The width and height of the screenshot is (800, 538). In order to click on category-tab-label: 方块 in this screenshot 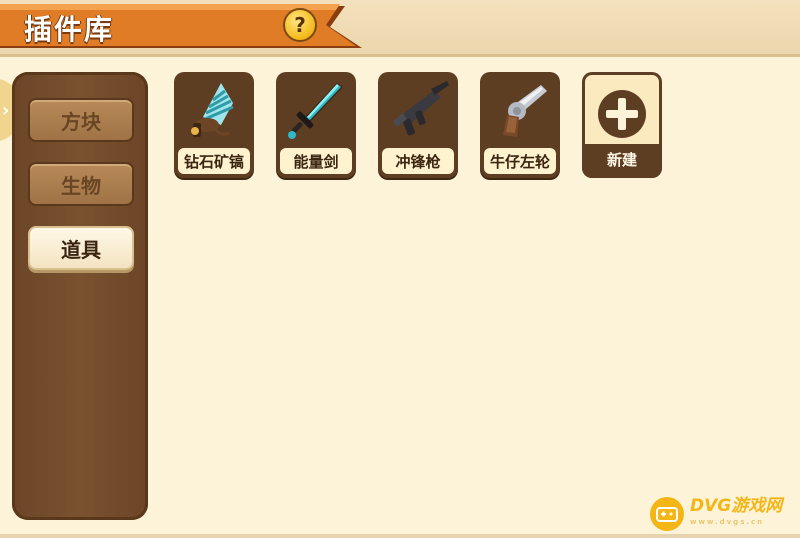, I will do `click(81, 121)`.